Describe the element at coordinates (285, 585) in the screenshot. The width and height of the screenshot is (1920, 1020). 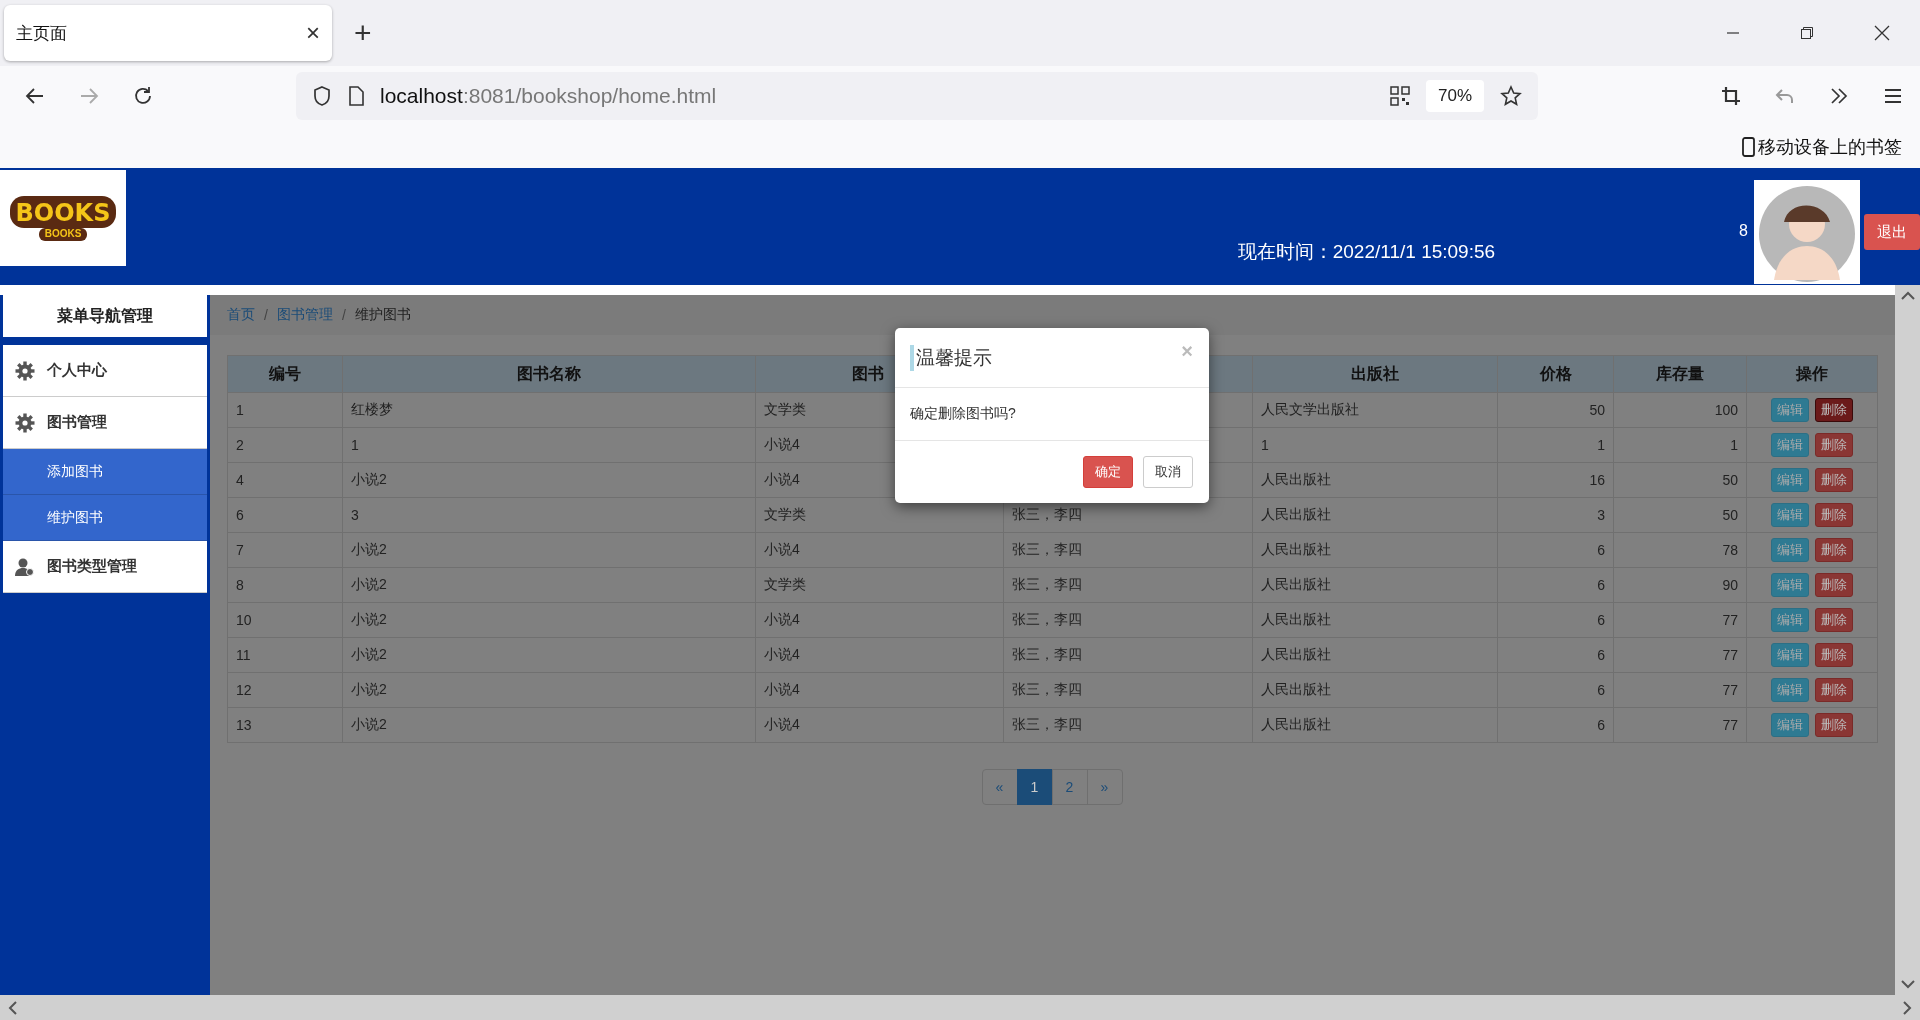
I see `table-cell: 8` at that location.